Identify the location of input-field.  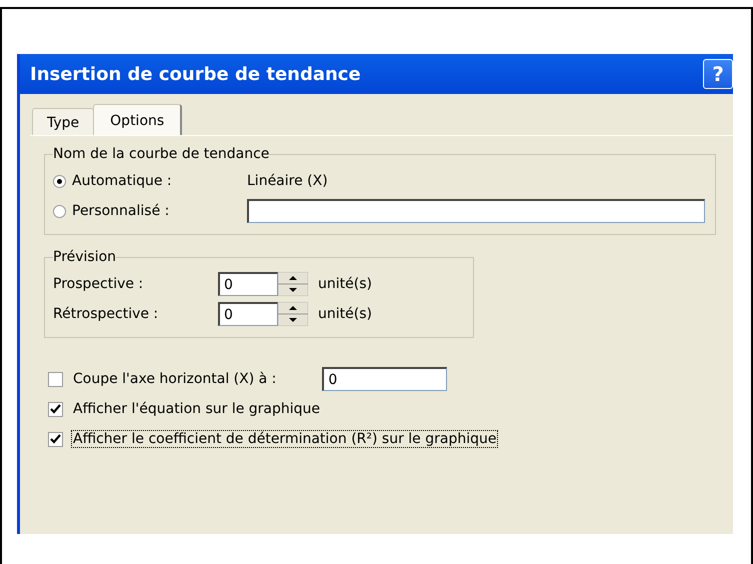
(476, 211).